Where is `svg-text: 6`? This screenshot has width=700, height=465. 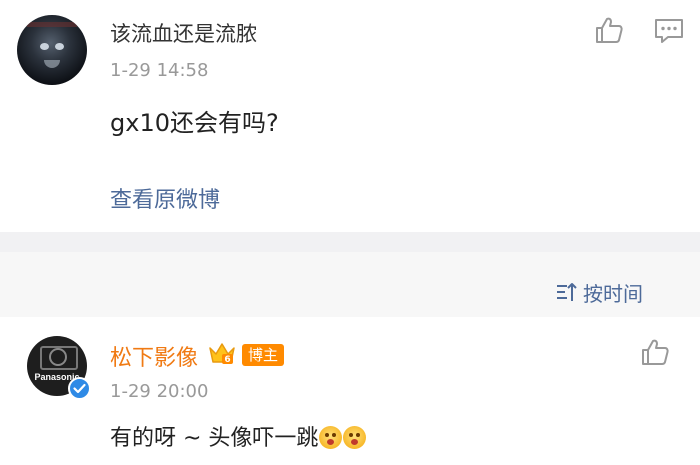
svg-text: 6 is located at coordinates (227, 360).